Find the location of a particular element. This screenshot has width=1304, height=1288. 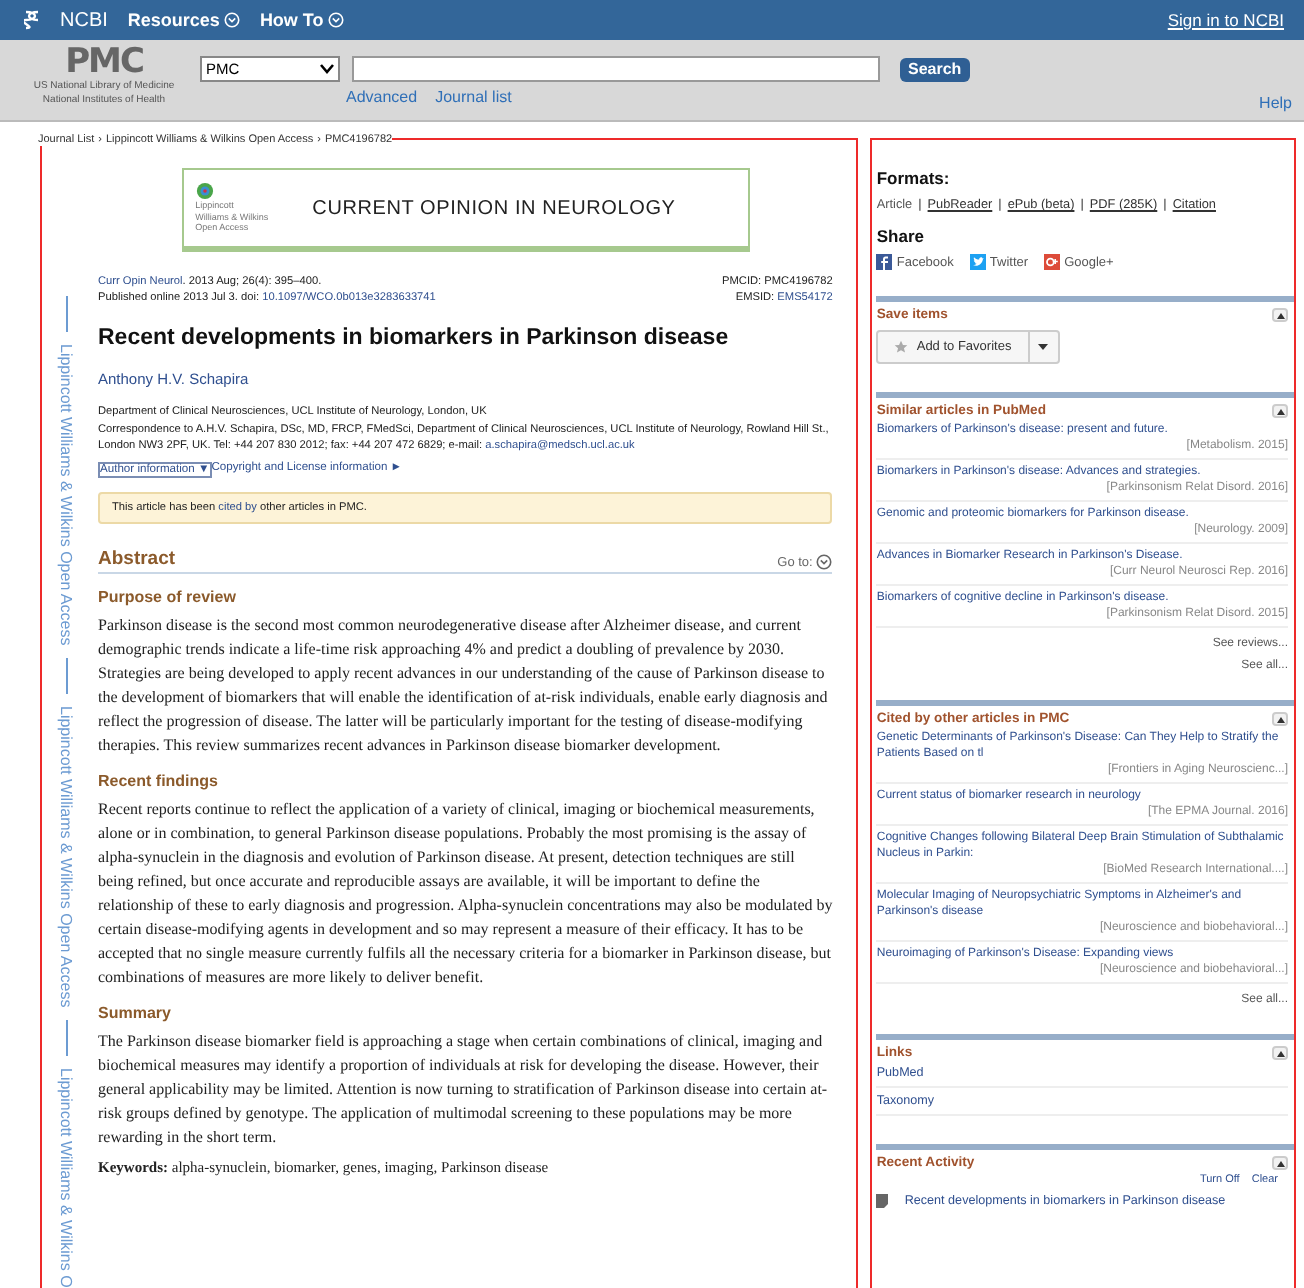

top-menu: Resources is located at coordinates (183, 20).